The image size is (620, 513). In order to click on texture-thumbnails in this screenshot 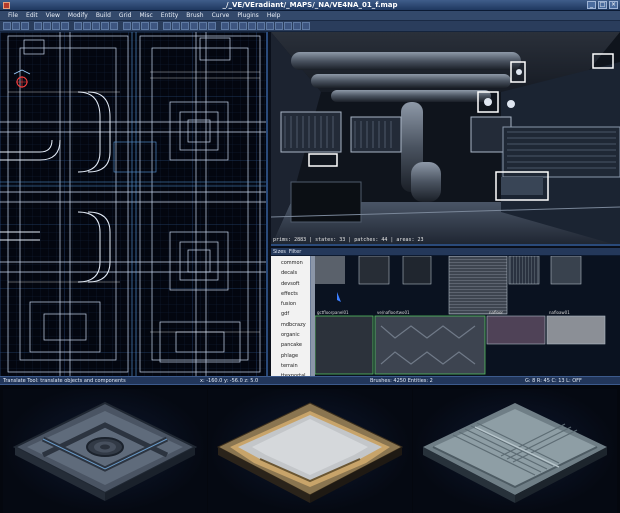, I will do `click(460, 315)`.